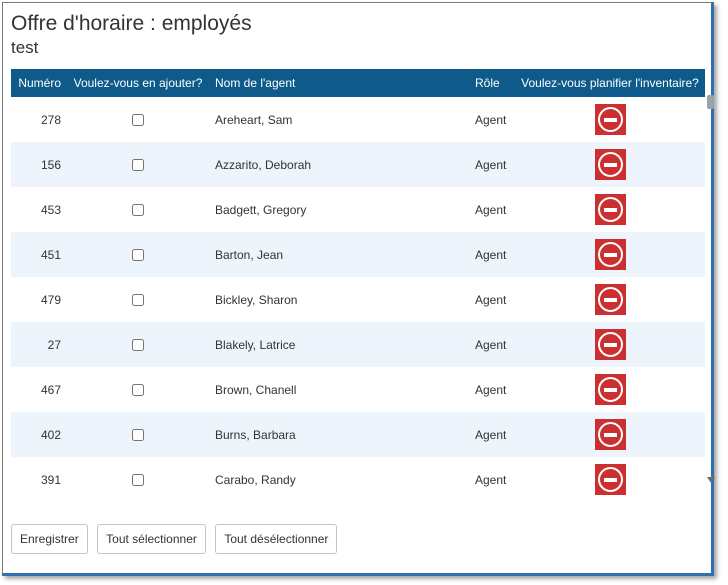 Image resolution: width=728 pixels, height=585 pixels. I want to click on table-row: 451 Barton, Jean Agent, so click(358, 254).